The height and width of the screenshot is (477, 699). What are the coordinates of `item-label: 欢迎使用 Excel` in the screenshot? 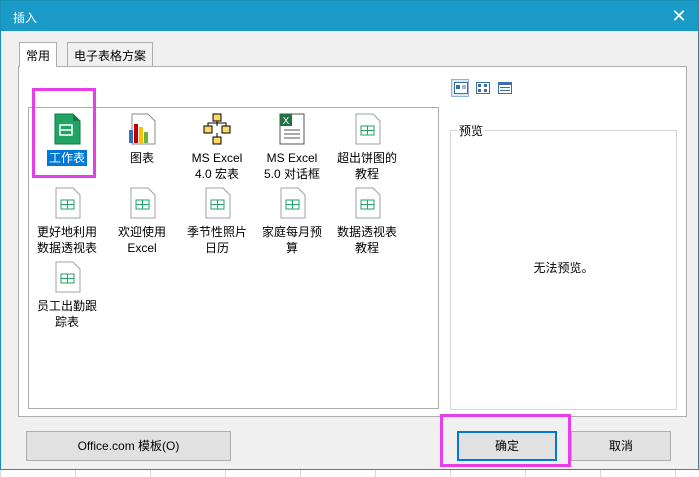 It's located at (141, 240).